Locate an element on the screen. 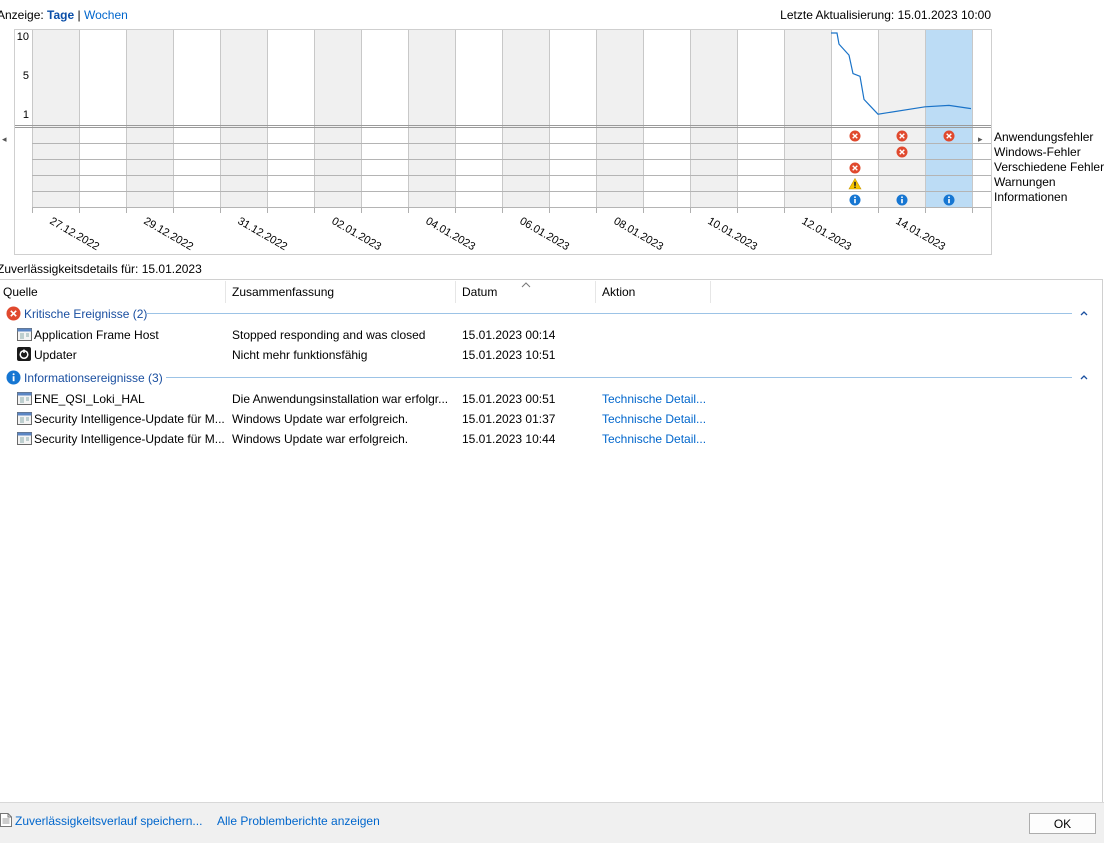  row-summary: Stopped responding and was closed is located at coordinates (329, 335).